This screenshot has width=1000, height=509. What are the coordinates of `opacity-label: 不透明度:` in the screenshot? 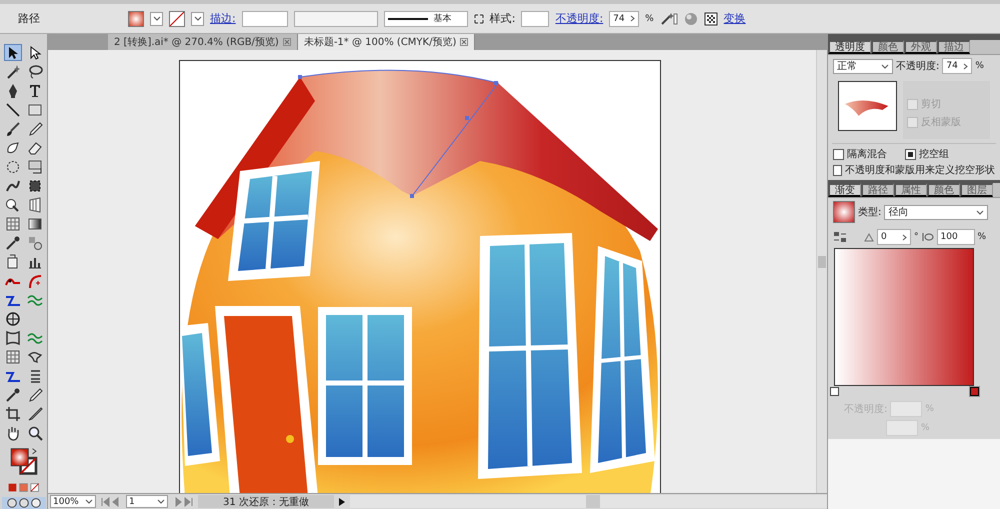 It's located at (918, 66).